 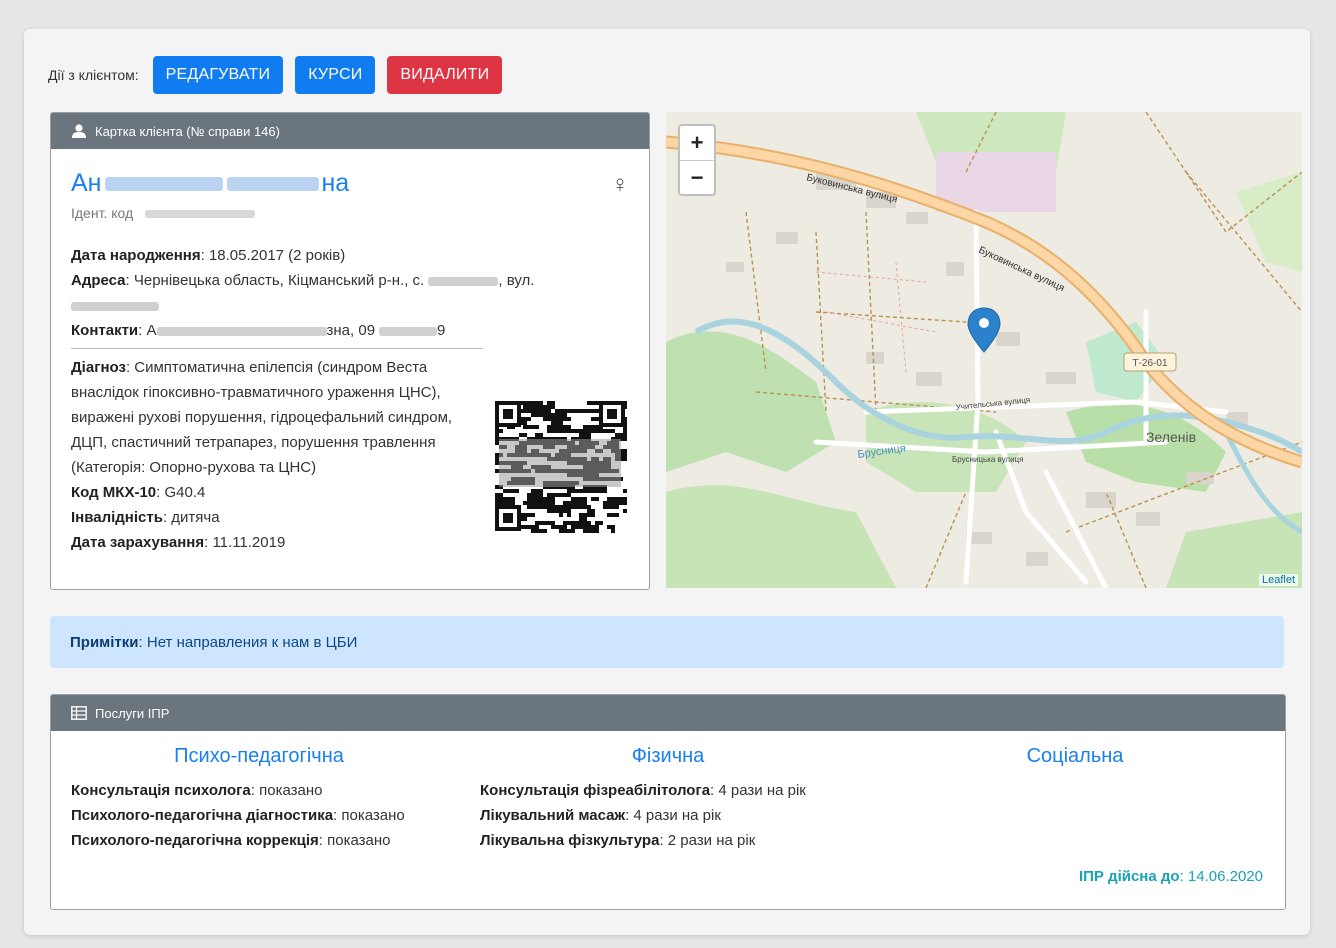 I want to click on service-column-social: Соціальна, so click(x=1075, y=761).